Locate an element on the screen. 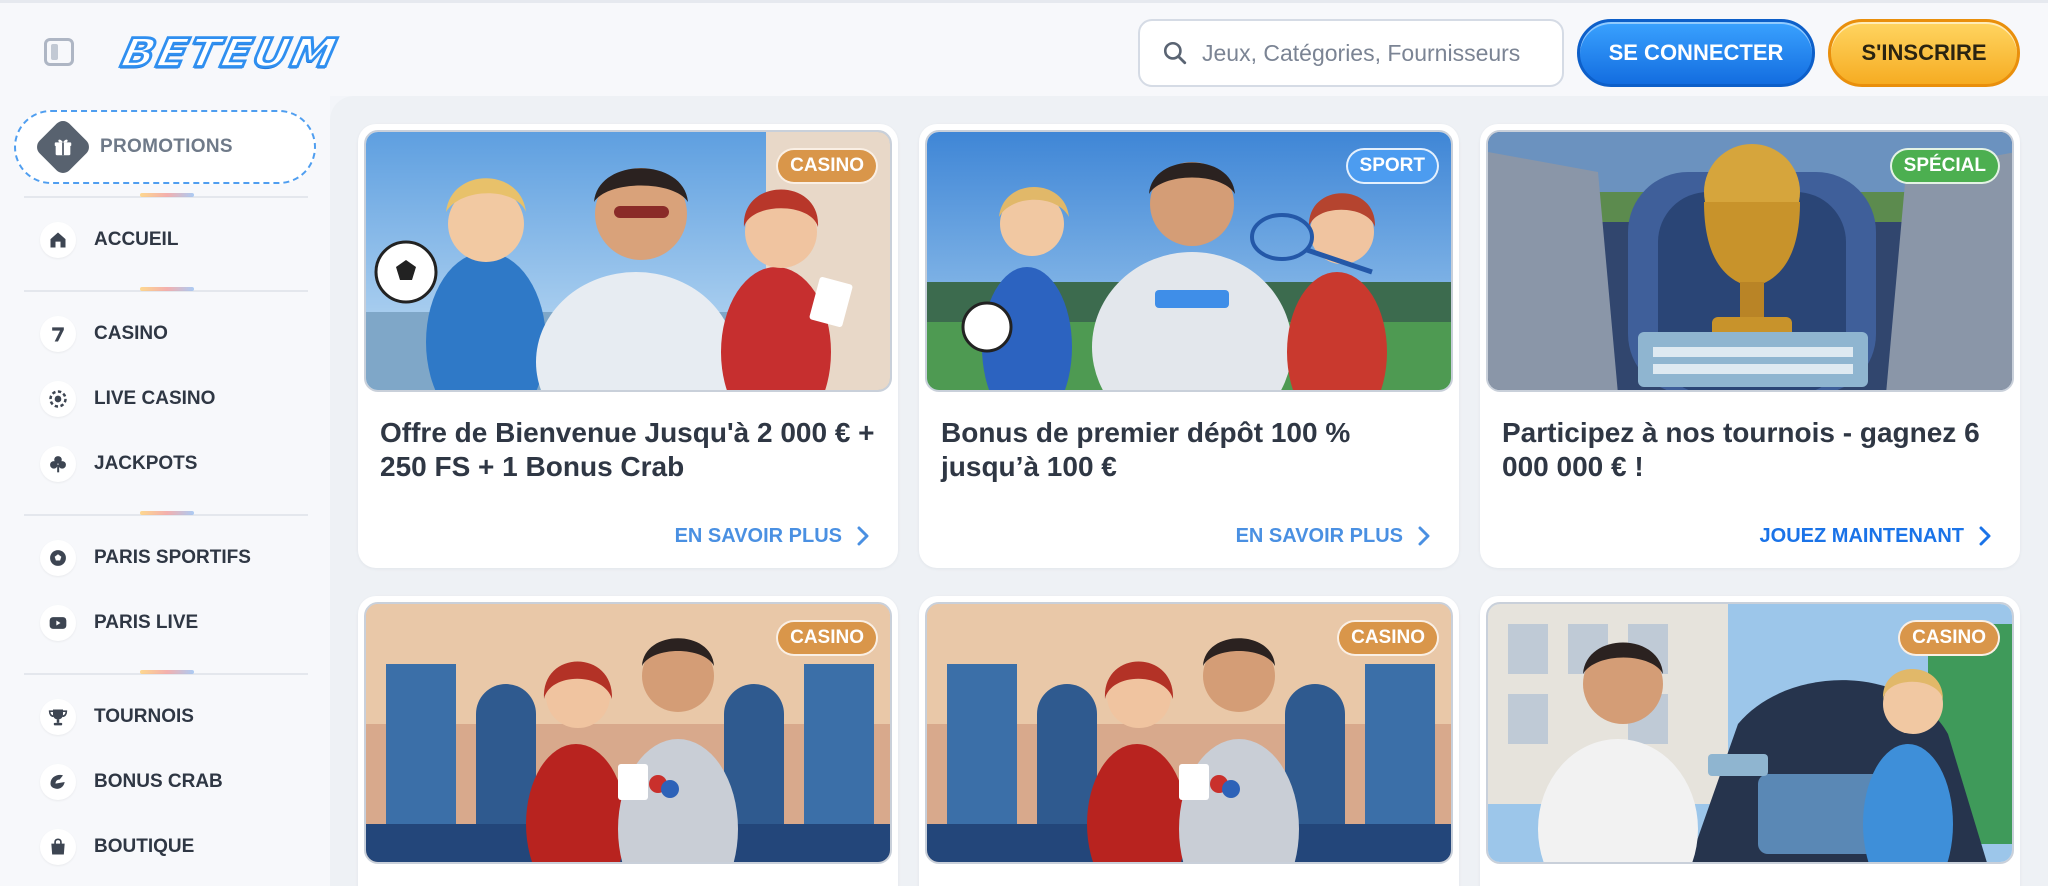 This screenshot has width=2048, height=886. sidebar-item-paris-live: PARIS LIVE is located at coordinates (175, 623).